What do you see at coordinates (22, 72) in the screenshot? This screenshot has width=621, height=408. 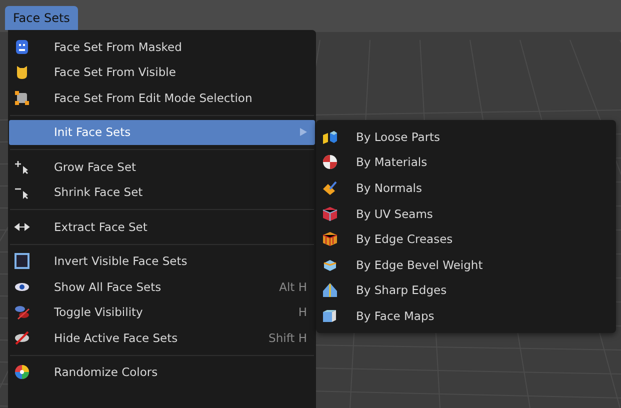 I see `shield-icon` at bounding box center [22, 72].